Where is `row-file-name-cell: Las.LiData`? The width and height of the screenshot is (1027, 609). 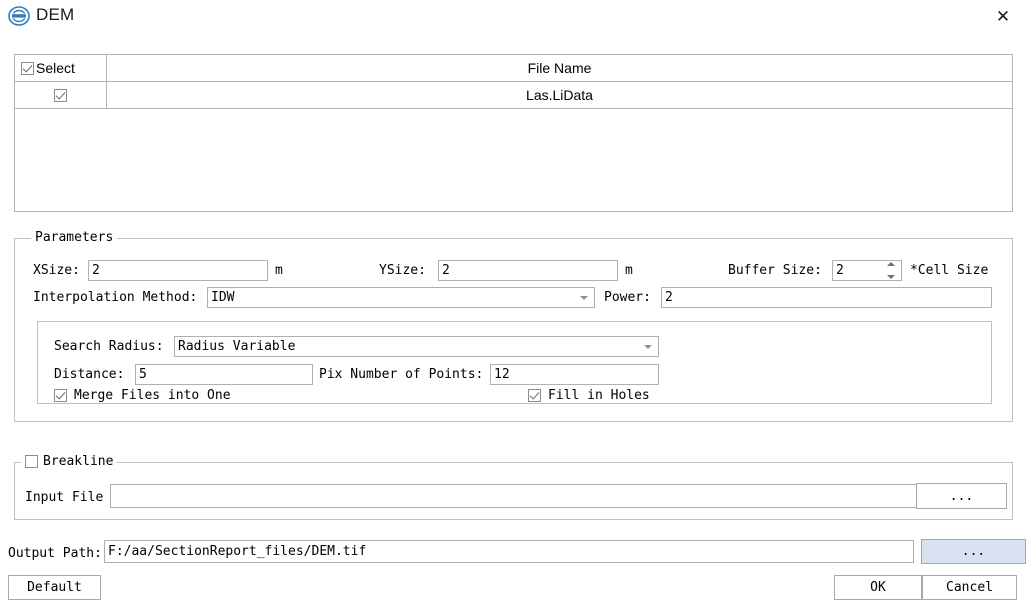 row-file-name-cell: Las.LiData is located at coordinates (559, 95).